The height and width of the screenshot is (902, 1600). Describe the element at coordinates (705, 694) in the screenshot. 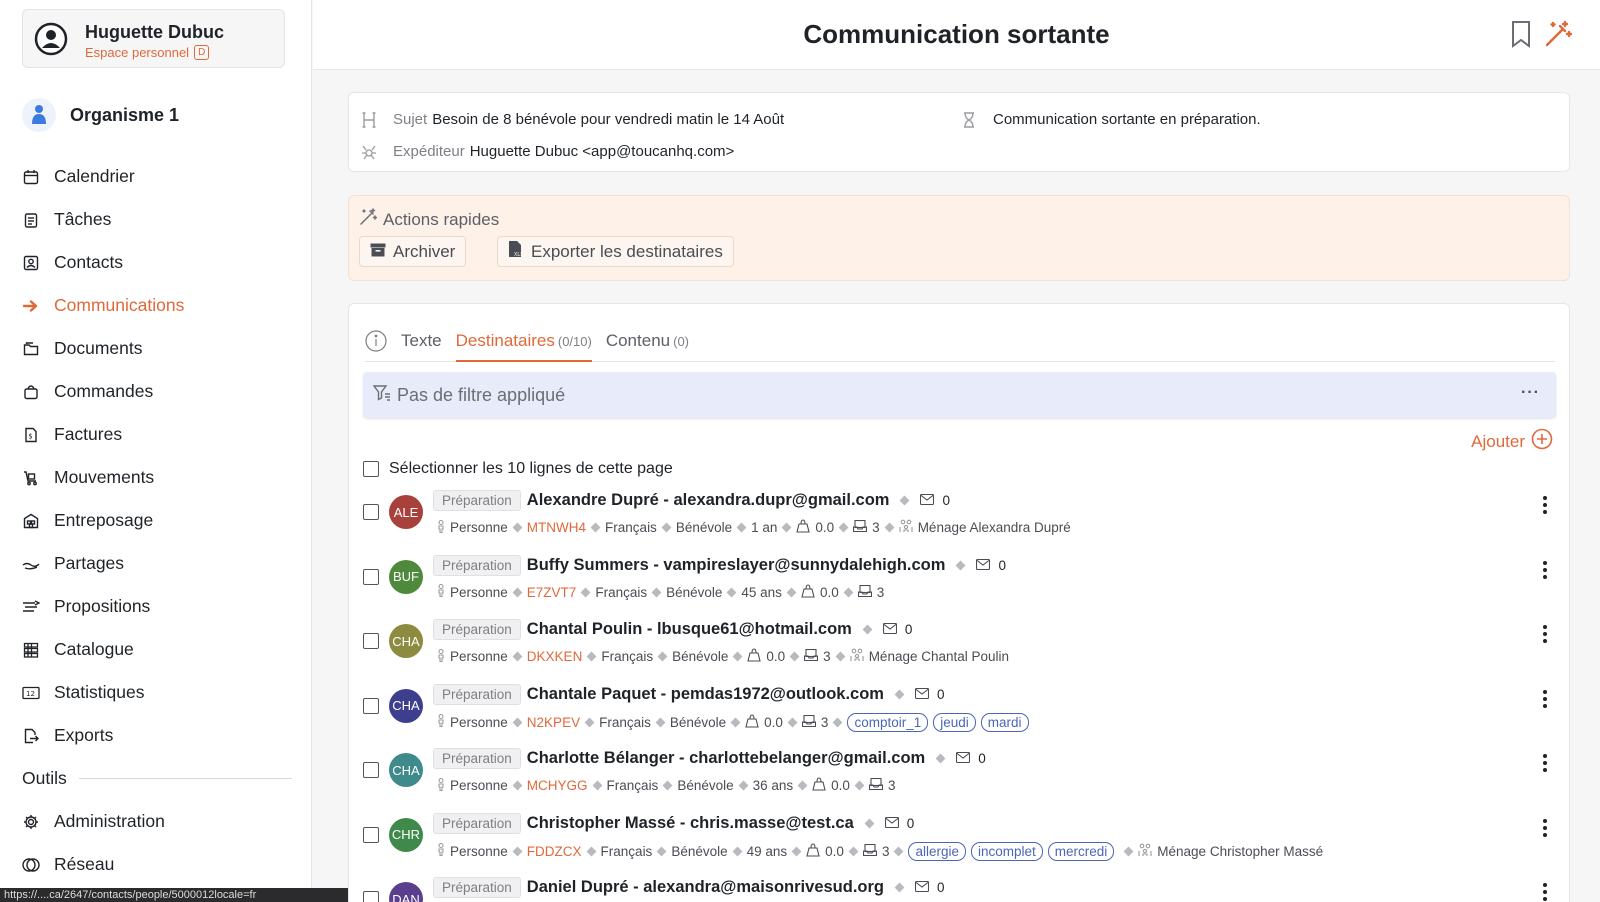

I see `recipient-name: Chantale Paquet - pemdas1972@outlook.com` at that location.